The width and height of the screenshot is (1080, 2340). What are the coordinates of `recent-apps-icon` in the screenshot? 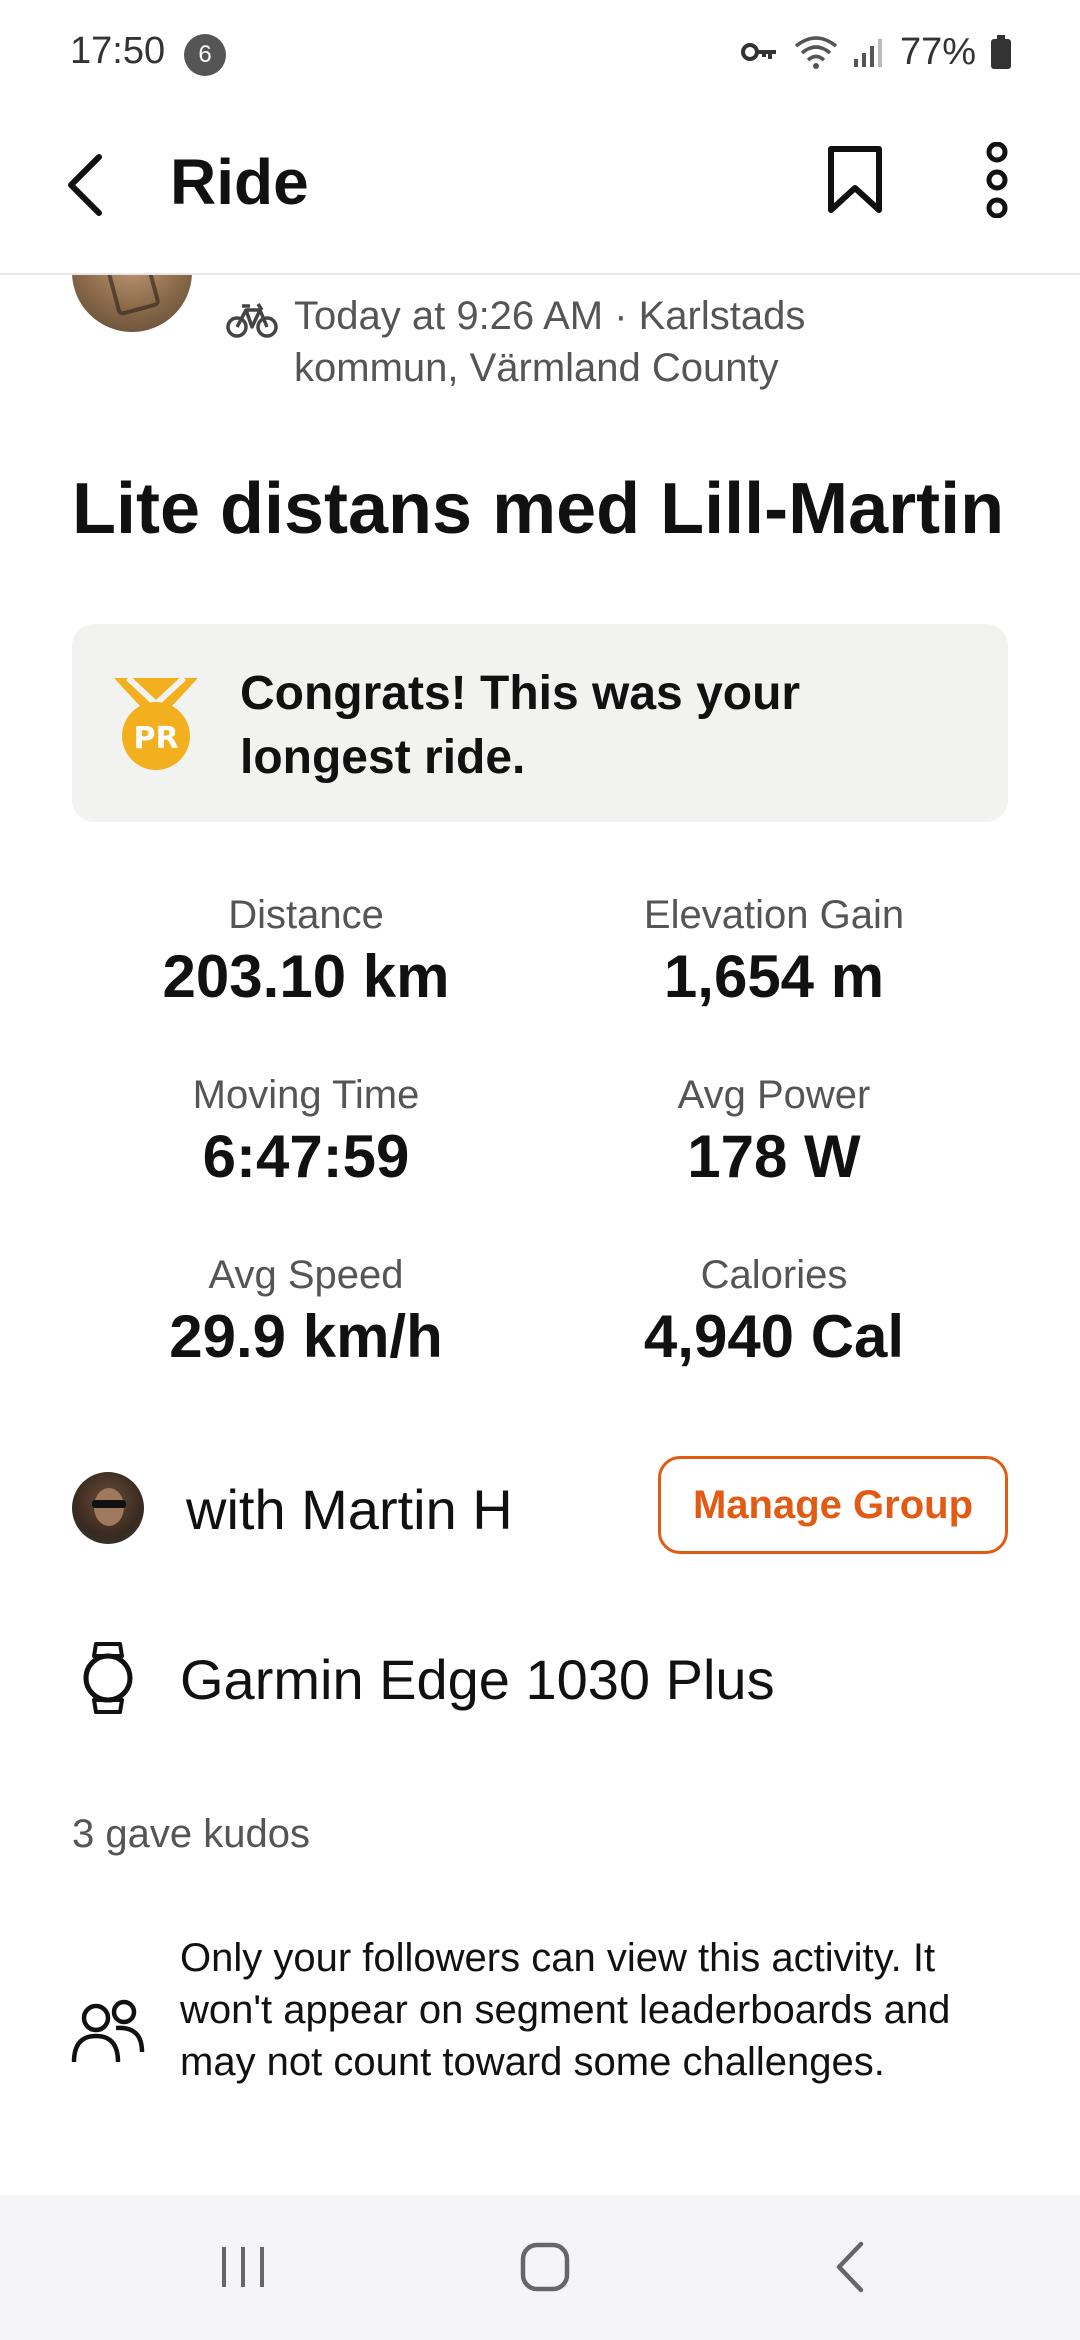 It's located at (243, 2267).